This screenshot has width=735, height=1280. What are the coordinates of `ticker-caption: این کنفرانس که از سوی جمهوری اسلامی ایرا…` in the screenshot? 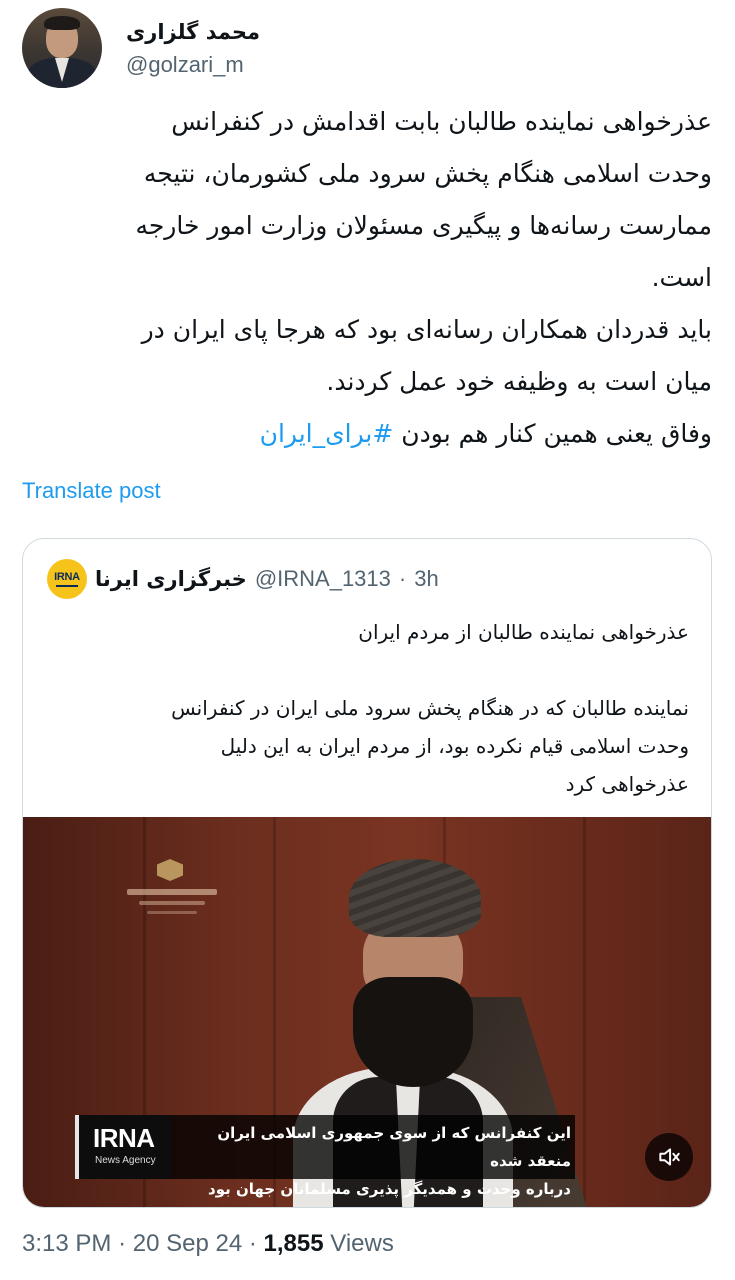 It's located at (373, 1161).